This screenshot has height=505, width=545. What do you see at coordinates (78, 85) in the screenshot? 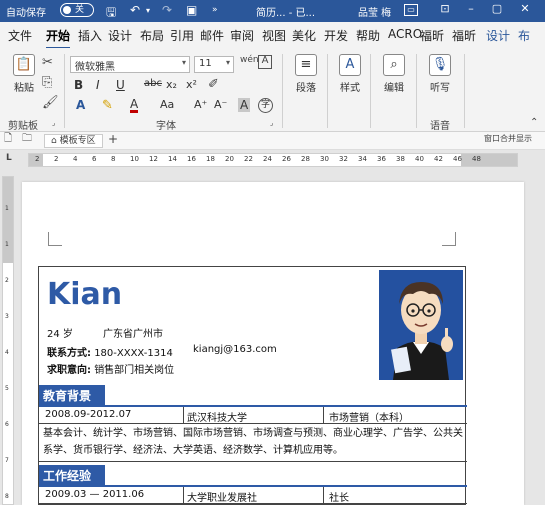
I see `bold-button: B` at bounding box center [78, 85].